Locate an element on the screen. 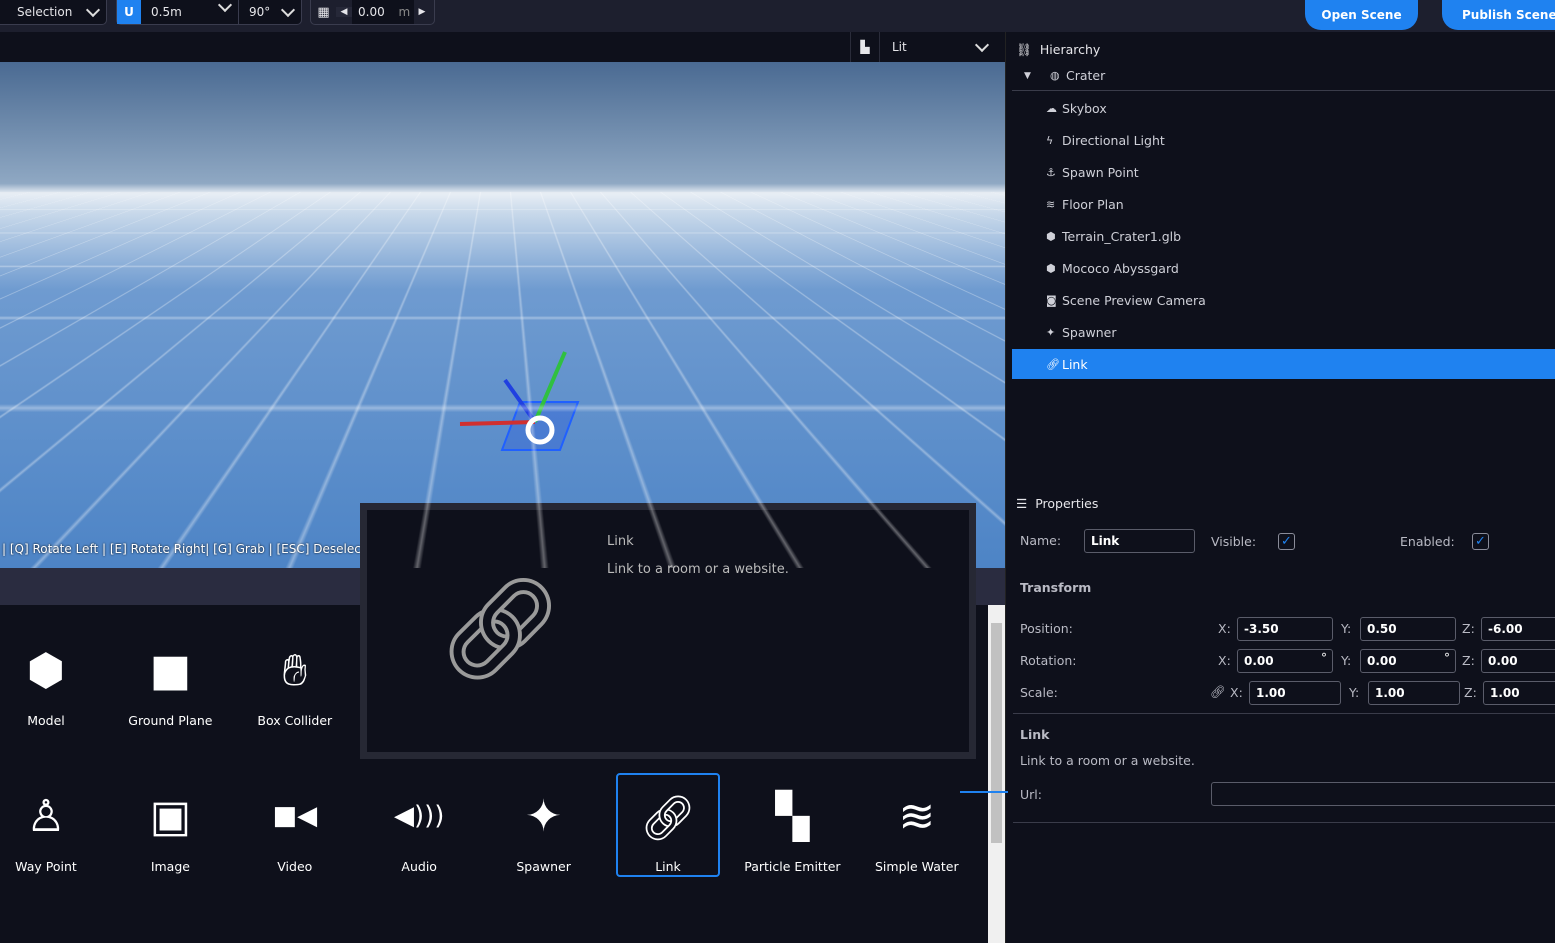 The image size is (1555, 943). url-arrow-indicator is located at coordinates (984, 792).